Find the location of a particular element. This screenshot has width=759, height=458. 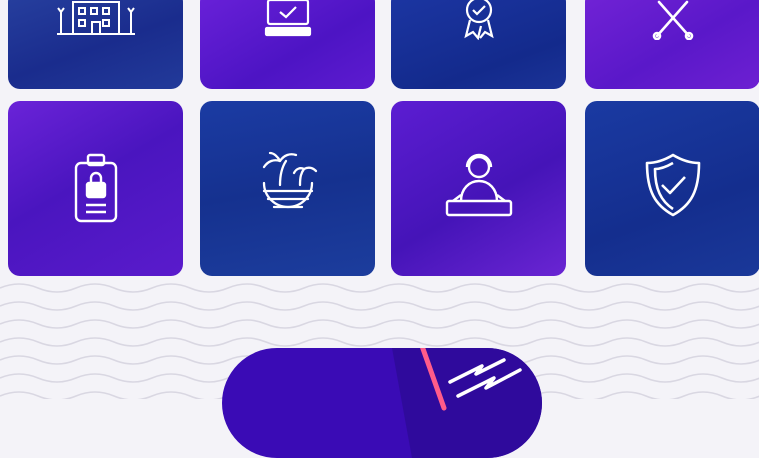

tile-credential is located at coordinates (95, 188).